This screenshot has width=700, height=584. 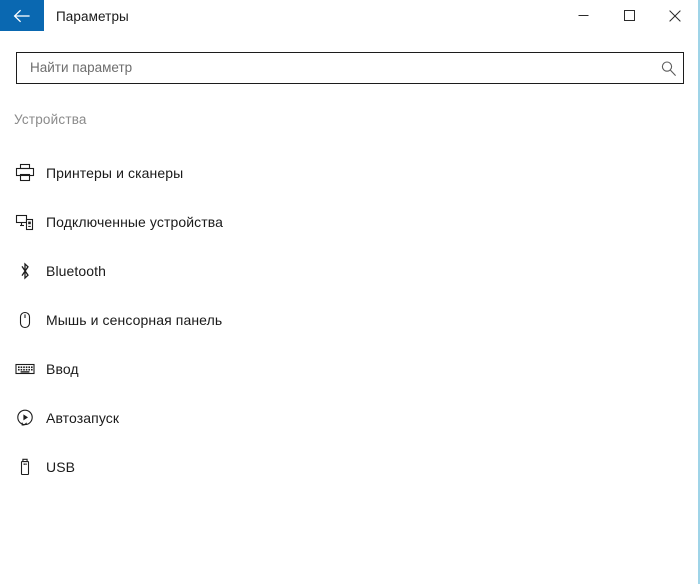 I want to click on page-title: Параметры, so click(x=92, y=16).